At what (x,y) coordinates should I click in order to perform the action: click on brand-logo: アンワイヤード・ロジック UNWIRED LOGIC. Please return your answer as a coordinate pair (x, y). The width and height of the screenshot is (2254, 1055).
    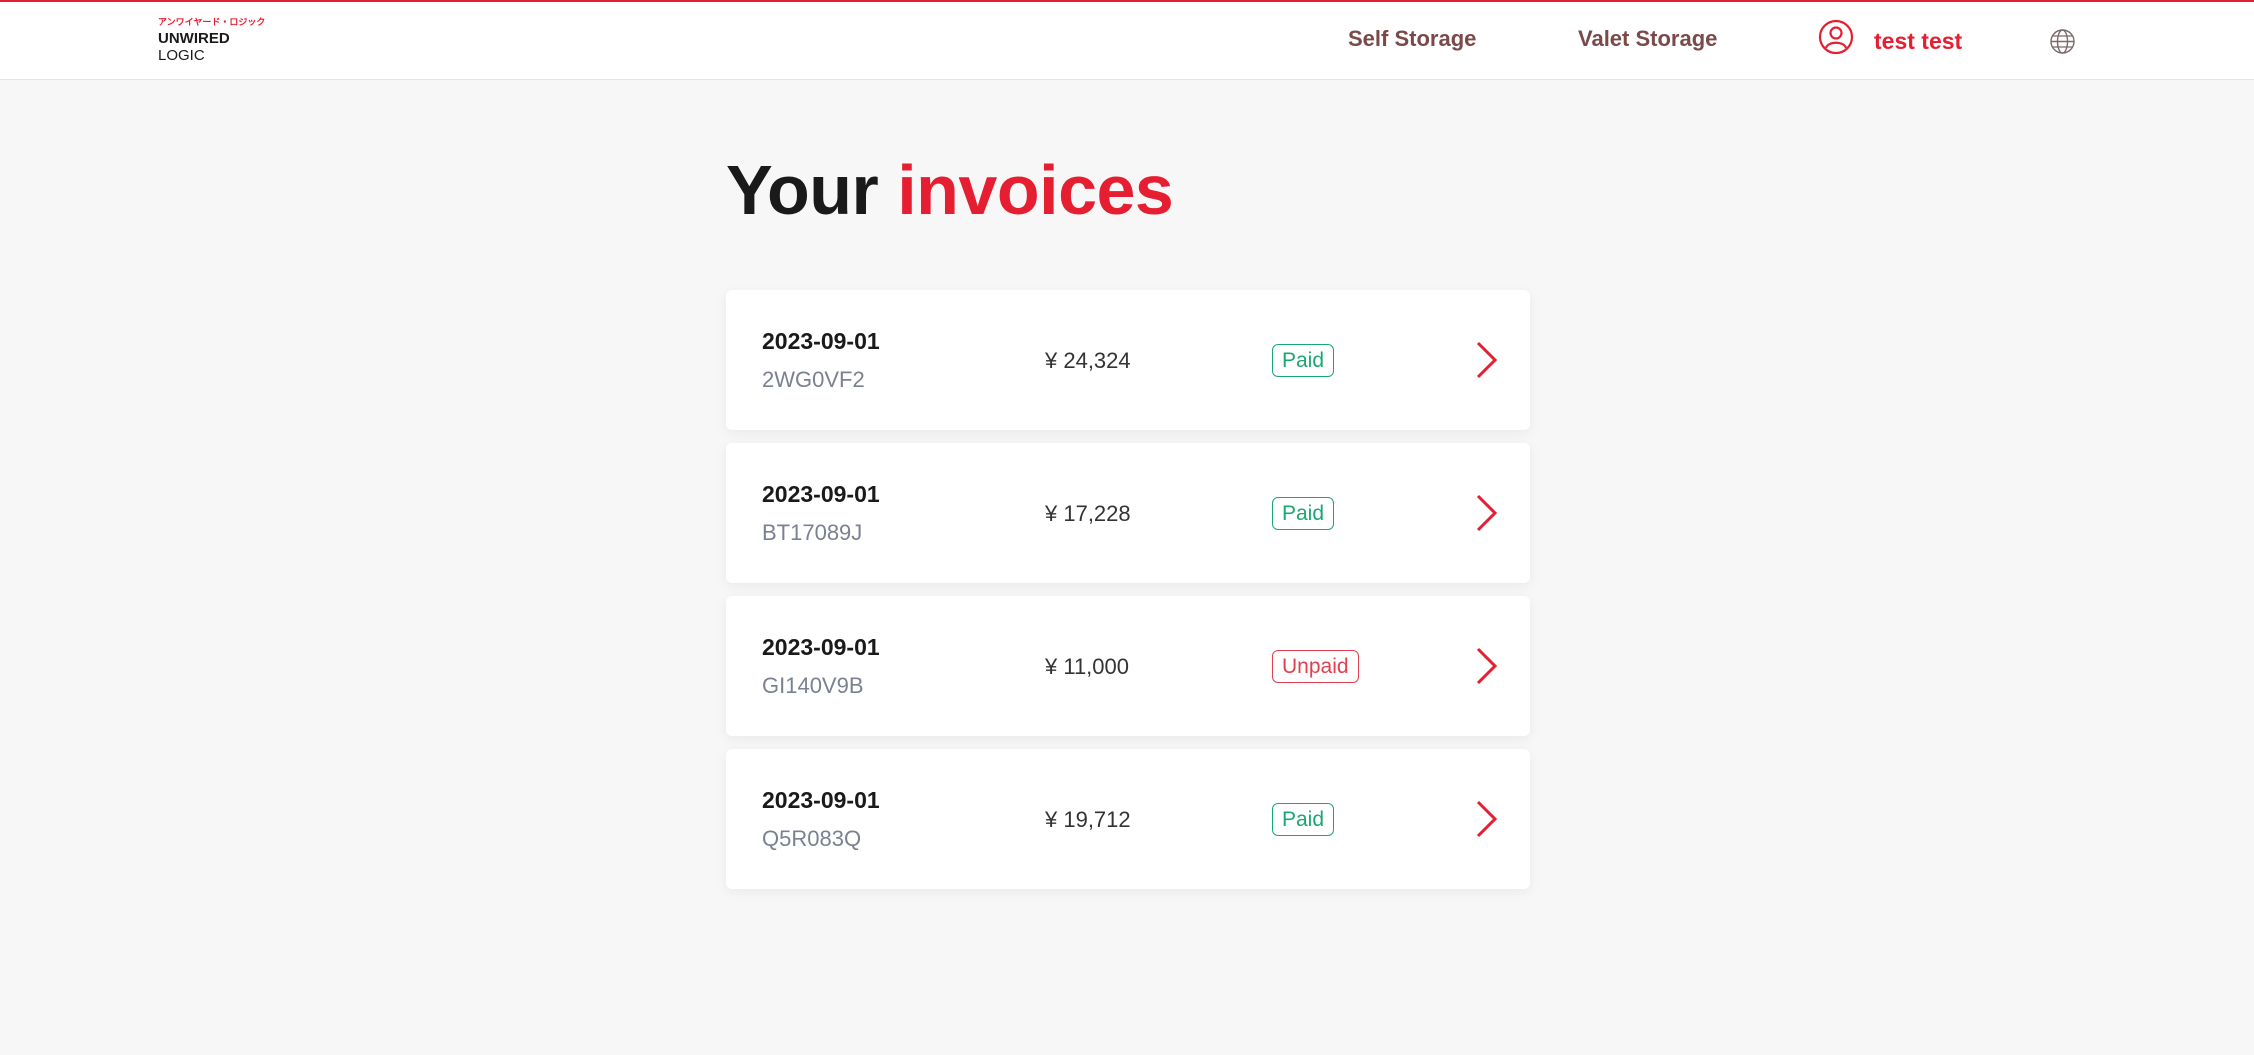
    Looking at the image, I should click on (212, 40).